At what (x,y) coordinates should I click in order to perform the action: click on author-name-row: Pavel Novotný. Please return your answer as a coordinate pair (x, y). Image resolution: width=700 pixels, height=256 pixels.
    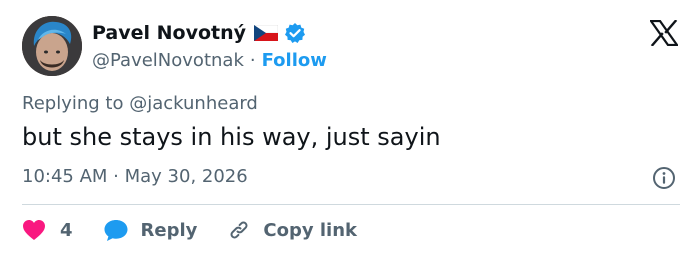
    Looking at the image, I should click on (199, 33).